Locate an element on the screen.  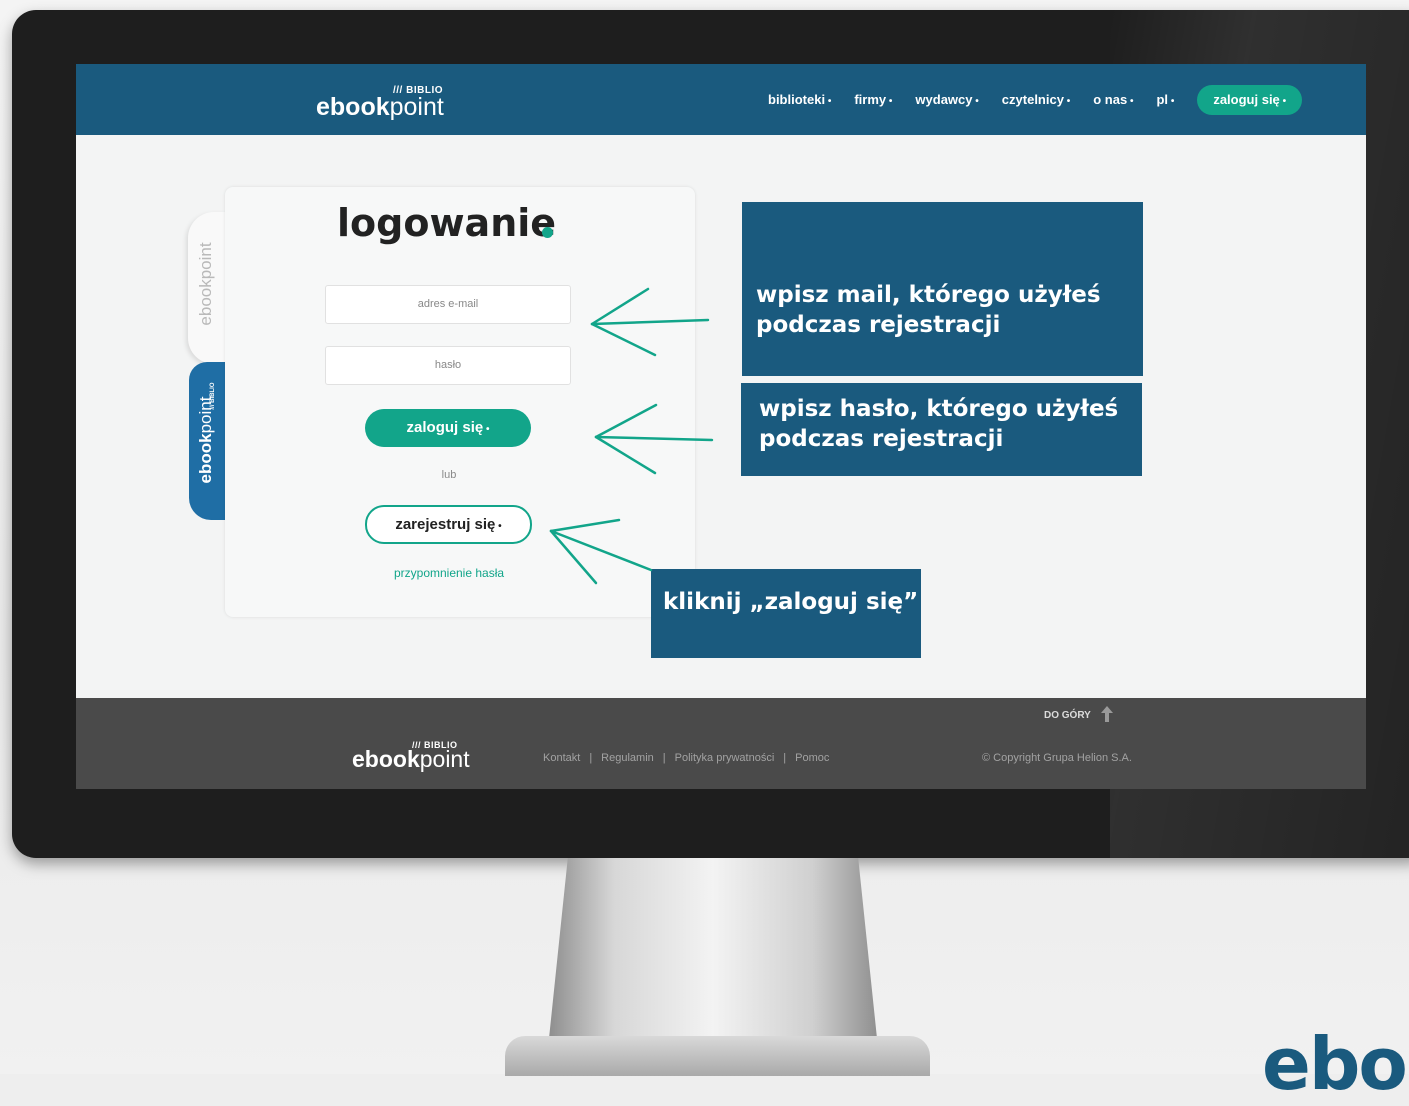
tab-ebookpoint-label: ebookpoint is located at coordinates (205, 284).